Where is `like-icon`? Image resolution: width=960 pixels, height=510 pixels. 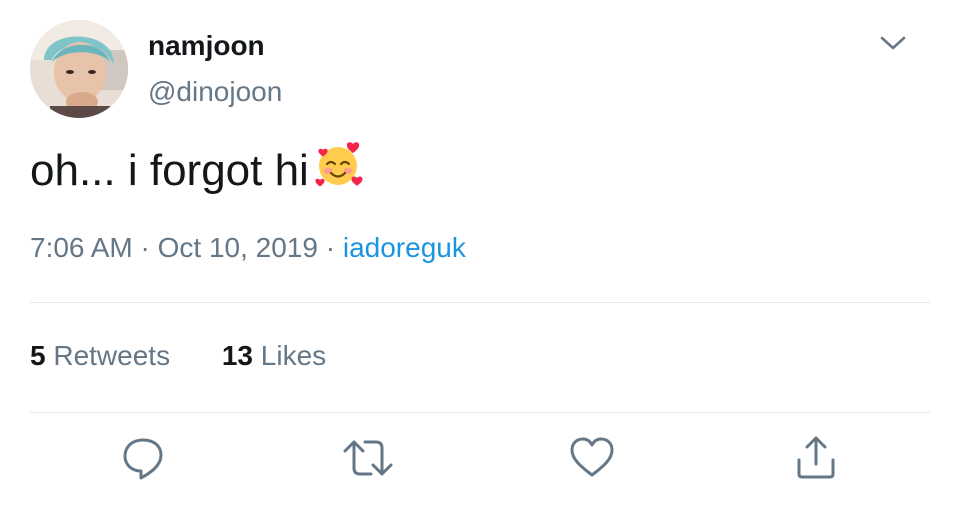
like-icon is located at coordinates (592, 457).